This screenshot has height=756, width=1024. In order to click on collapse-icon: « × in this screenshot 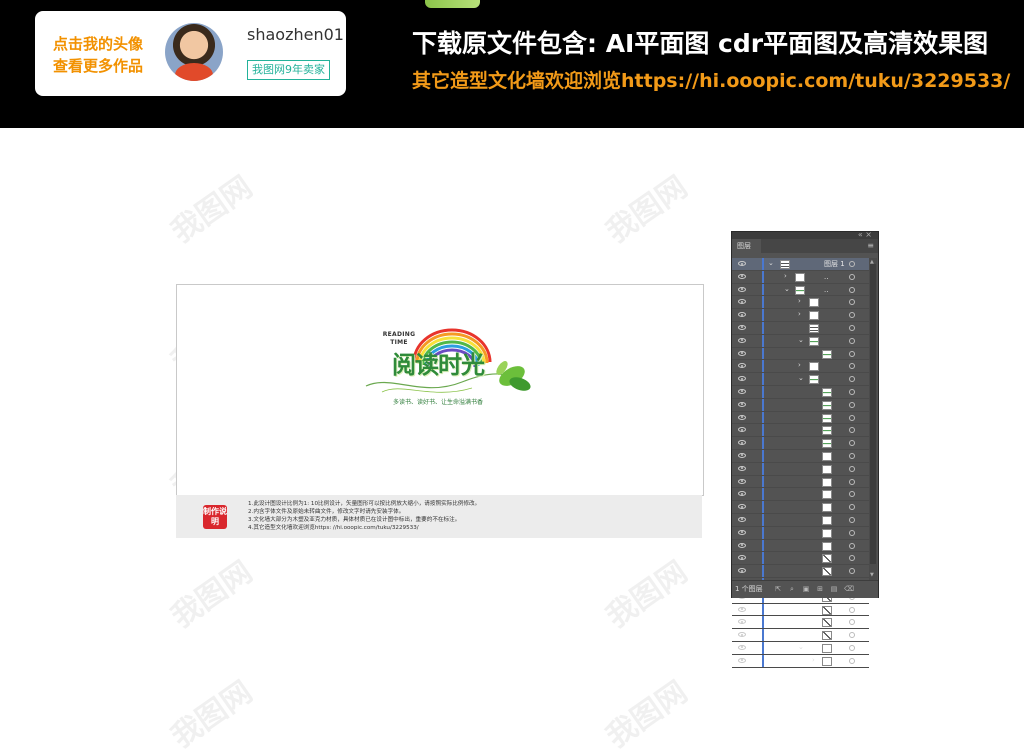, I will do `click(865, 234)`.